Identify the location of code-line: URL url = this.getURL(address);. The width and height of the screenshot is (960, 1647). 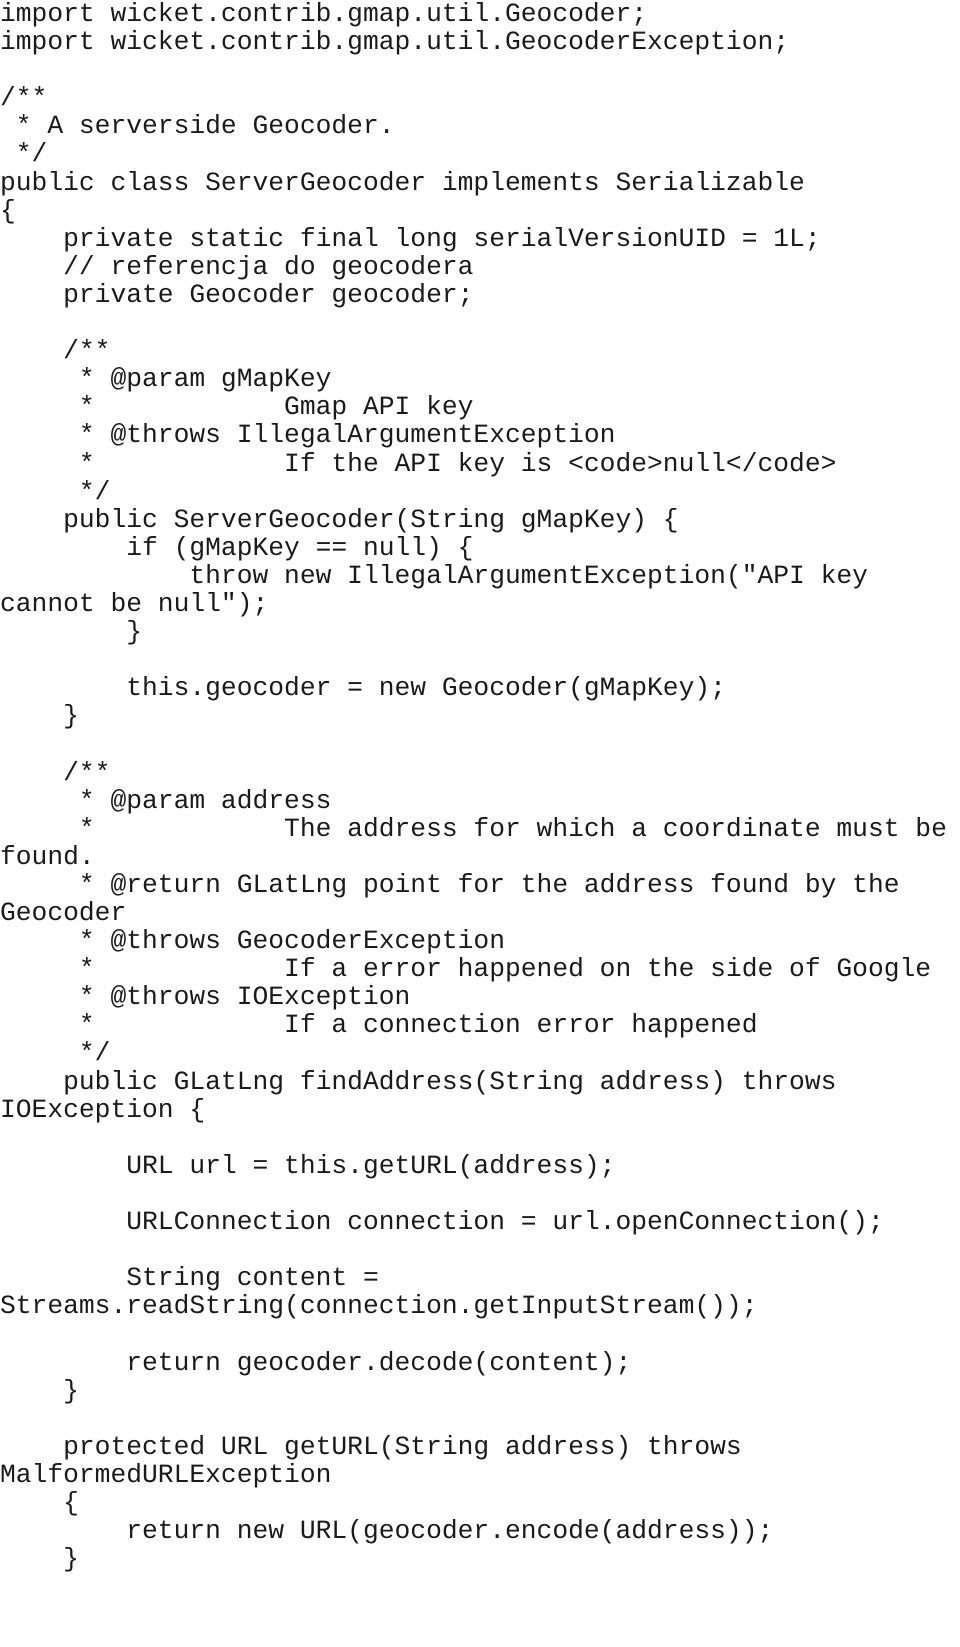
(308, 1165).